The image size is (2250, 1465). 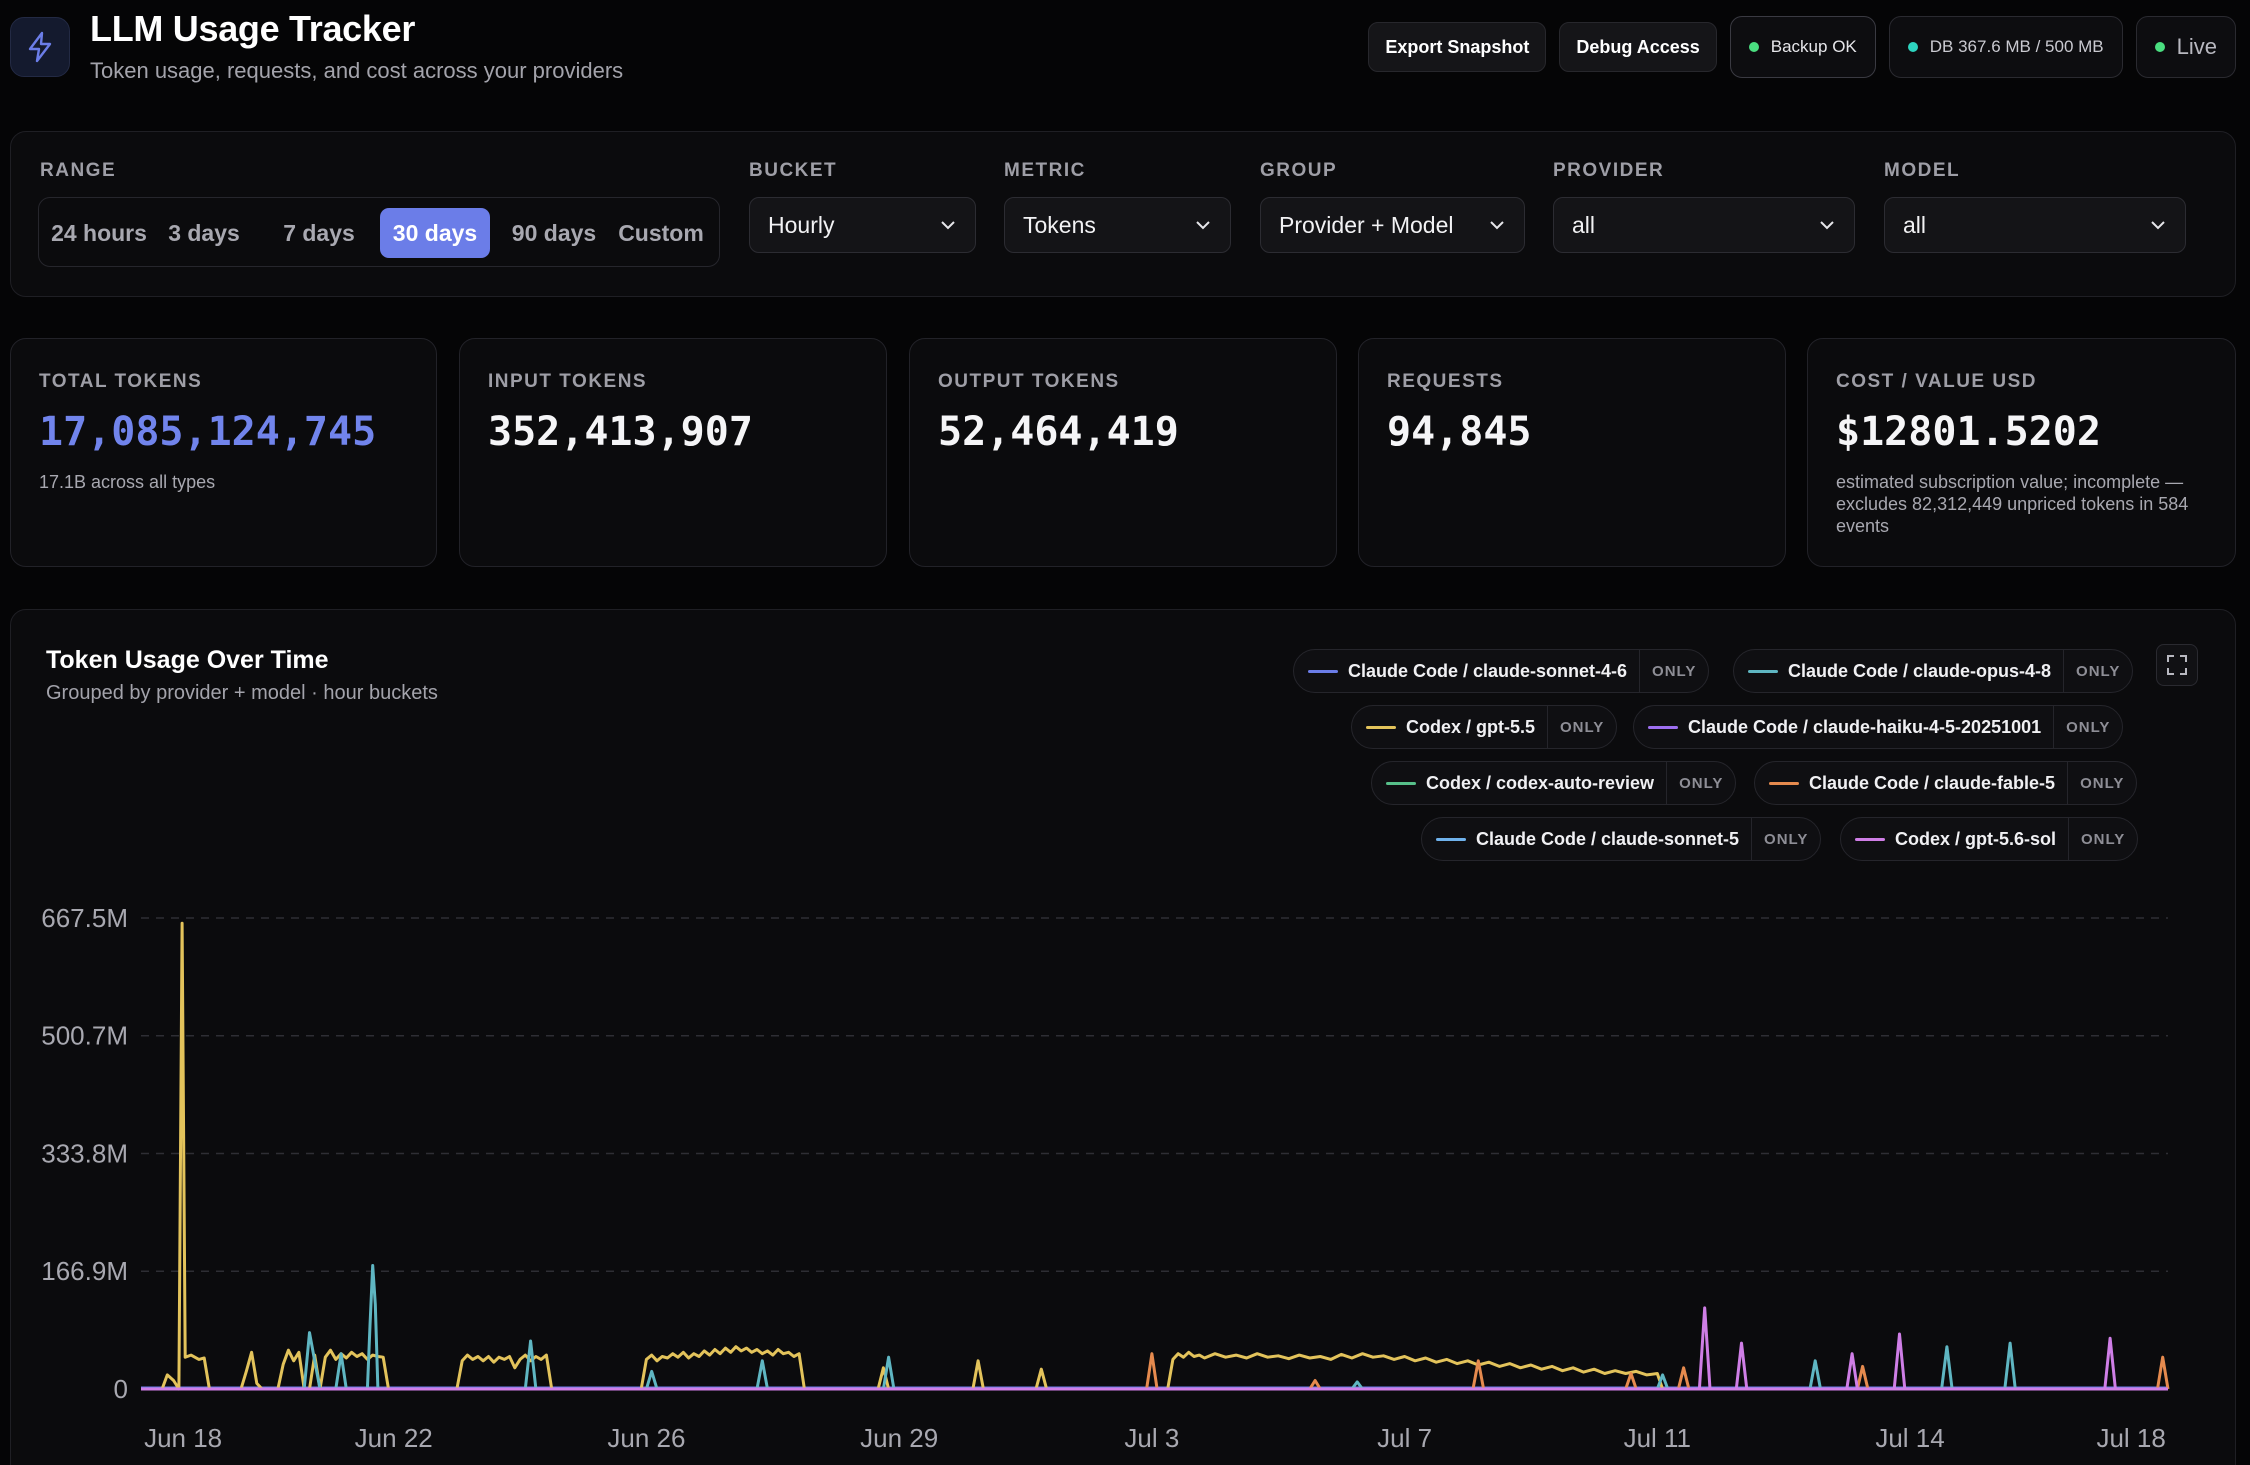 I want to click on live-status-badge: Live, so click(x=2185, y=47).